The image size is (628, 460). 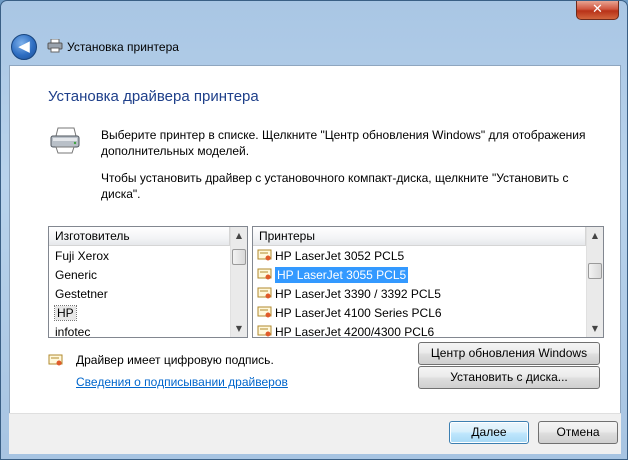 I want to click on cancel-button: Отмена, so click(x=578, y=432).